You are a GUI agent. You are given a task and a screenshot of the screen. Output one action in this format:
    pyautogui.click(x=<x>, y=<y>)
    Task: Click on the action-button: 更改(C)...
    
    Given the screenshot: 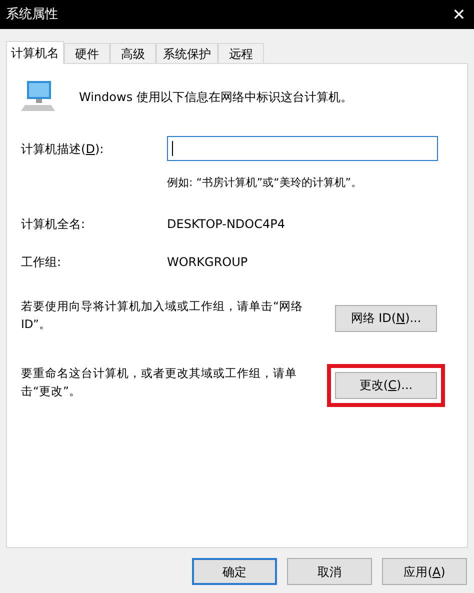 What is the action you would take?
    pyautogui.click(x=386, y=385)
    